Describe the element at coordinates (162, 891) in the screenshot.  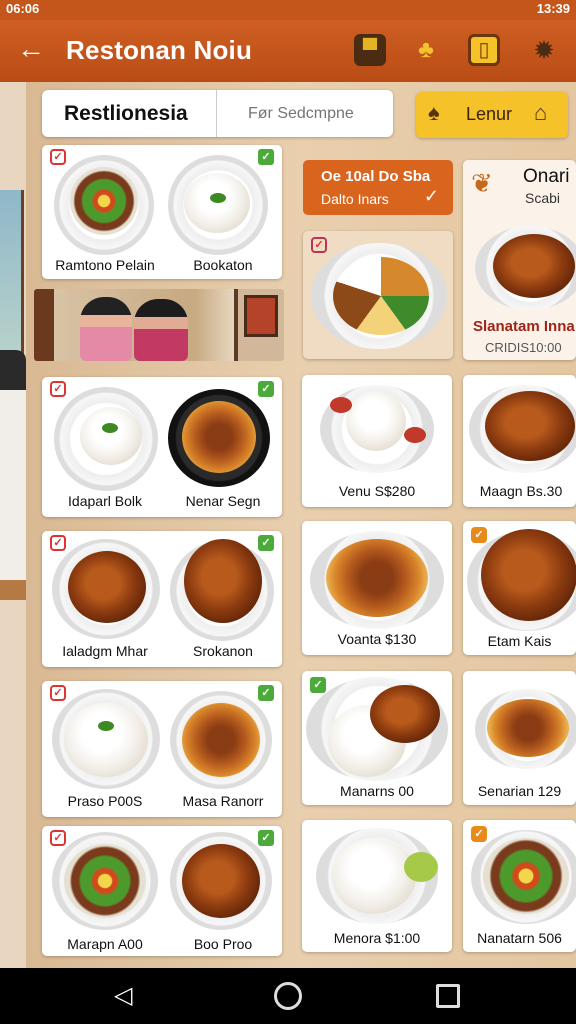
I see `menu-card: ✓ ✓ Marapn A00 Boo Proo` at that location.